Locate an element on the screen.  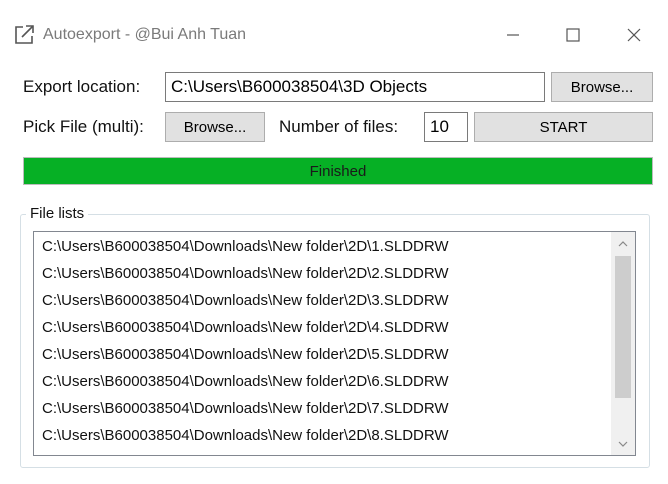
scroll-up-button is located at coordinates (623, 243).